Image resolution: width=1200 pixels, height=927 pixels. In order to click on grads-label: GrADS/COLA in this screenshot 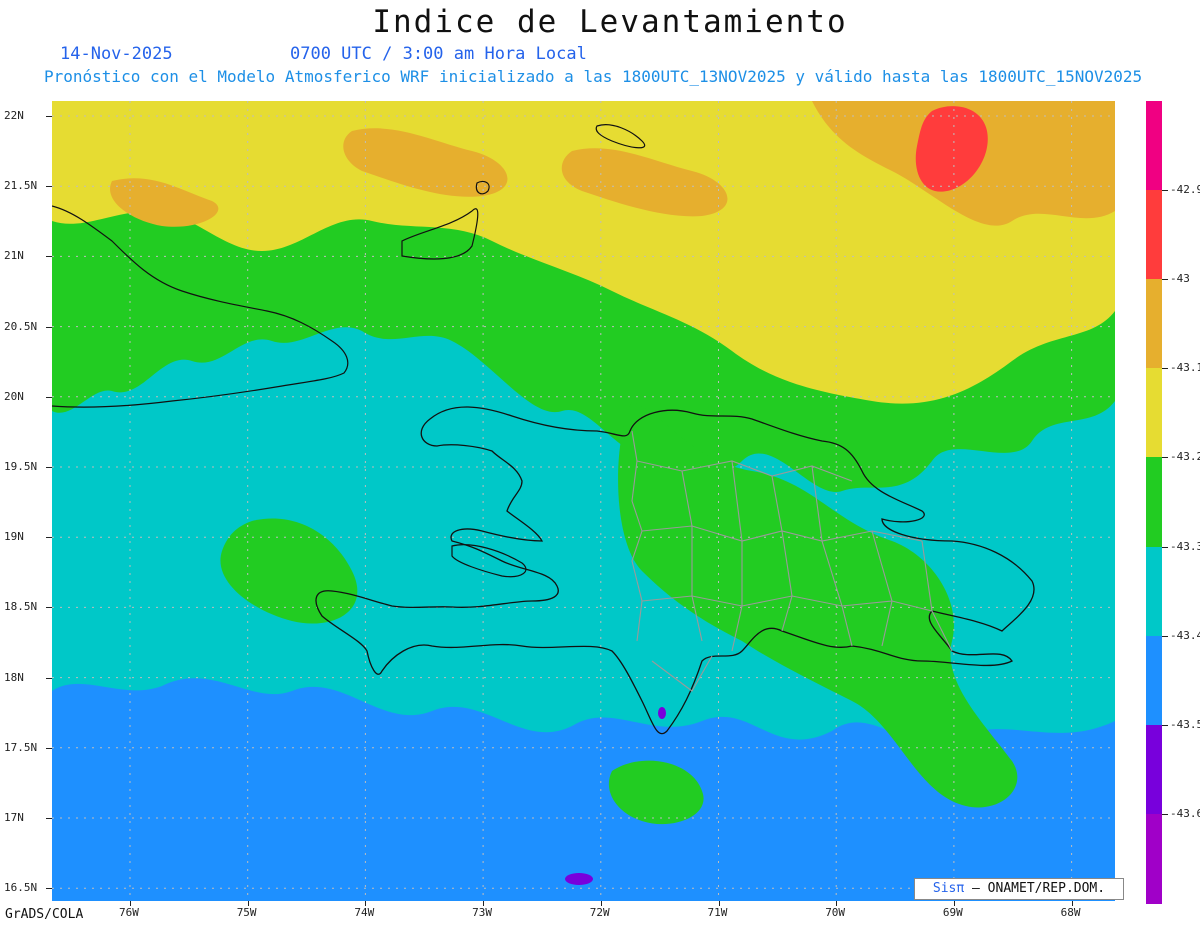, I will do `click(44, 914)`.